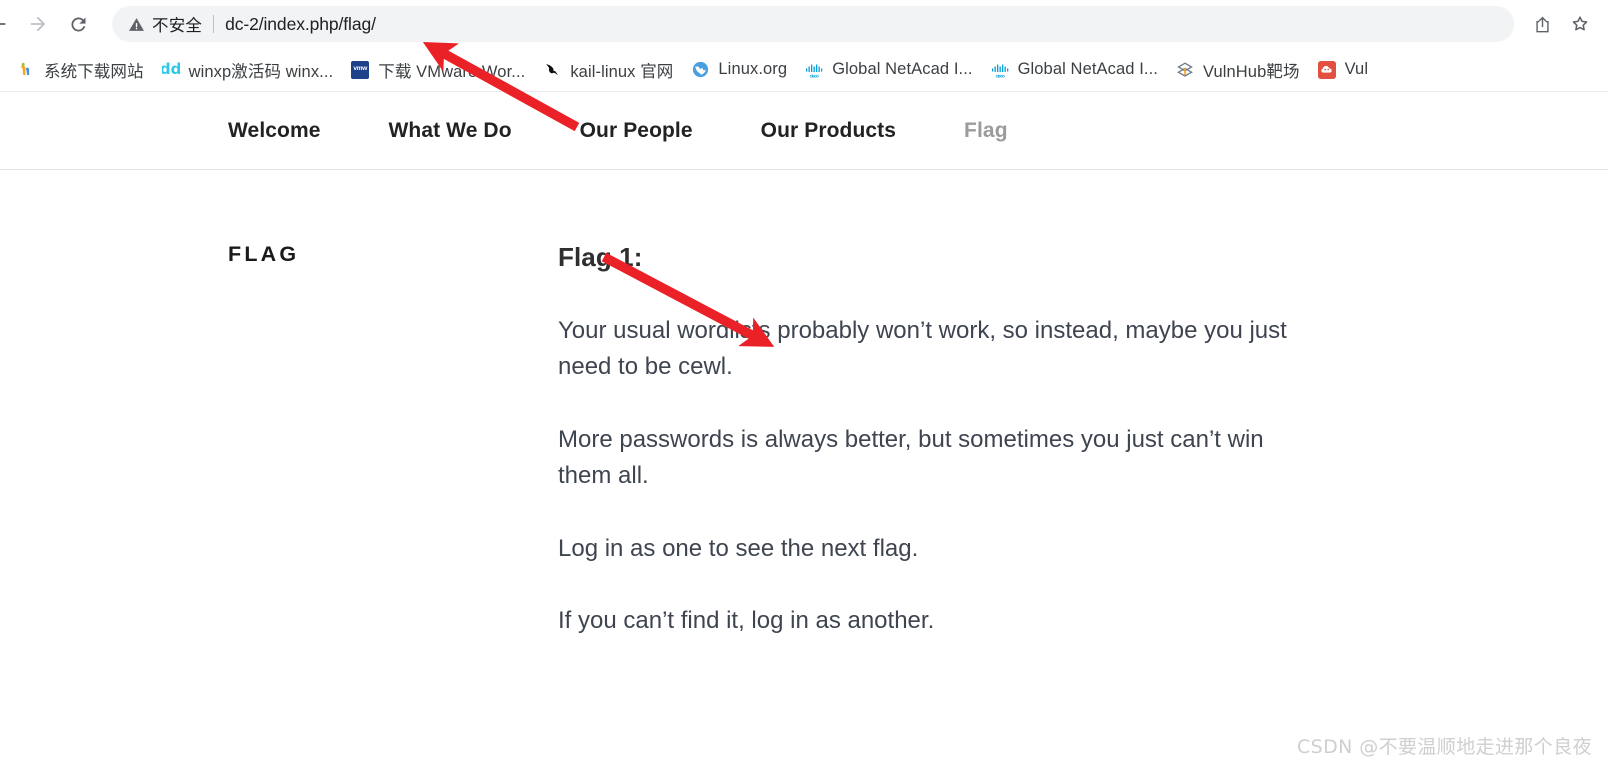 The height and width of the screenshot is (769, 1608). I want to click on kali-dragon-favicon, so click(552, 70).